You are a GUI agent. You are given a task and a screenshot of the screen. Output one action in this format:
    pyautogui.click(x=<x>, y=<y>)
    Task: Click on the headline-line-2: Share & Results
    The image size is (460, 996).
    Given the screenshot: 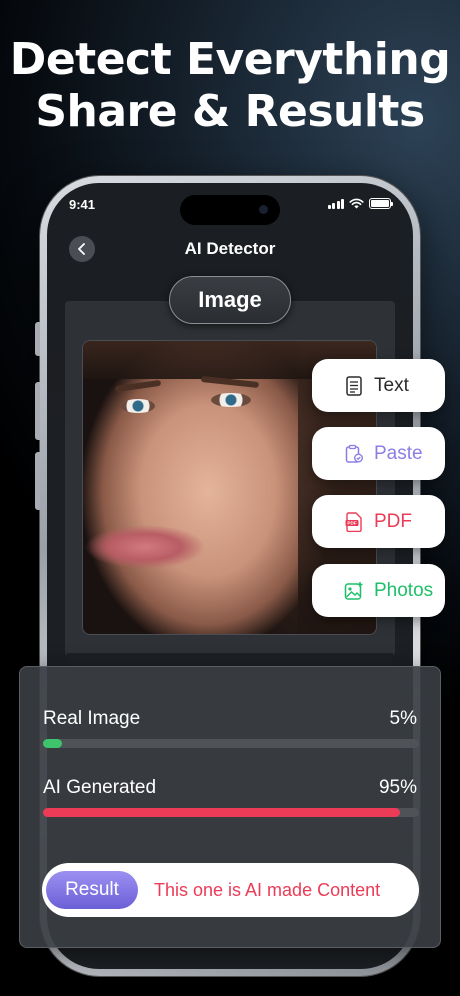 What is the action you would take?
    pyautogui.click(x=230, y=111)
    